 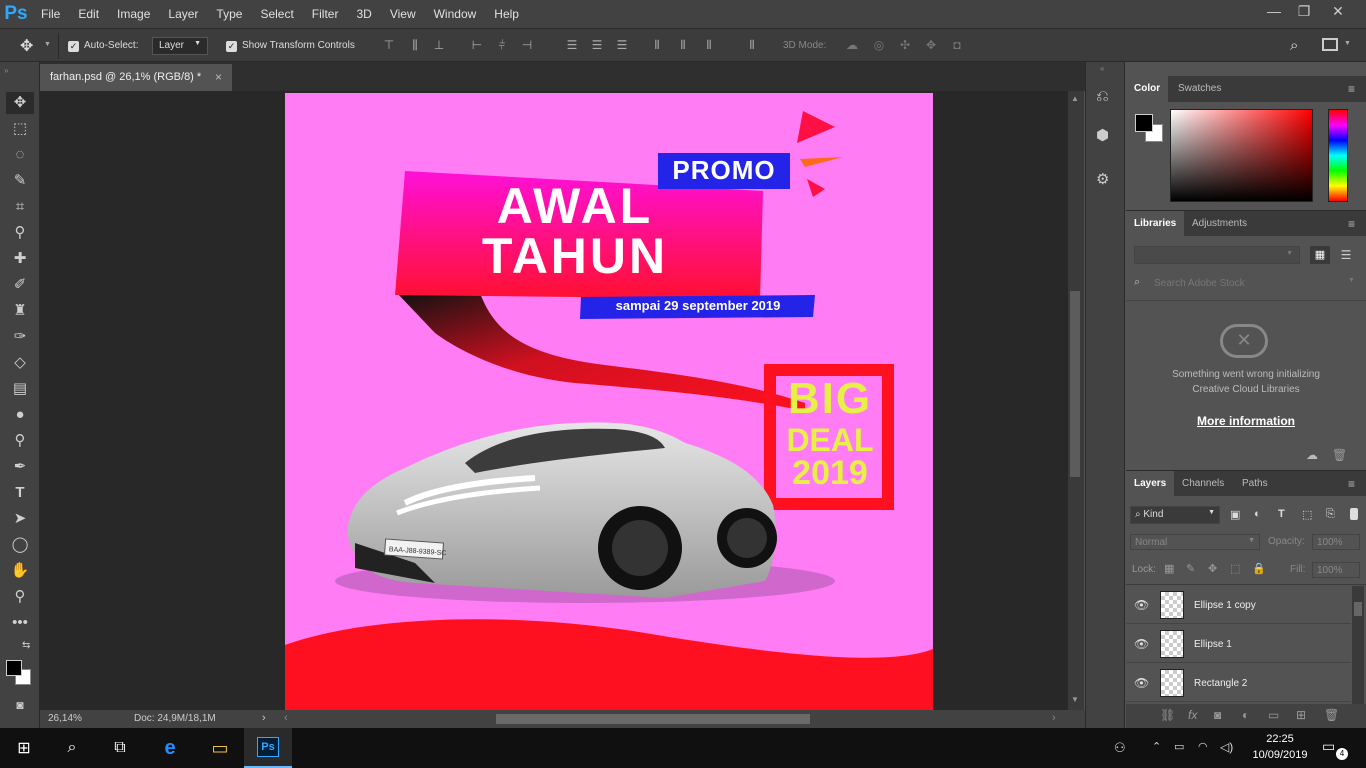 What do you see at coordinates (852, 45) in the screenshot?
I see `orbit-3d-icon: ☁` at bounding box center [852, 45].